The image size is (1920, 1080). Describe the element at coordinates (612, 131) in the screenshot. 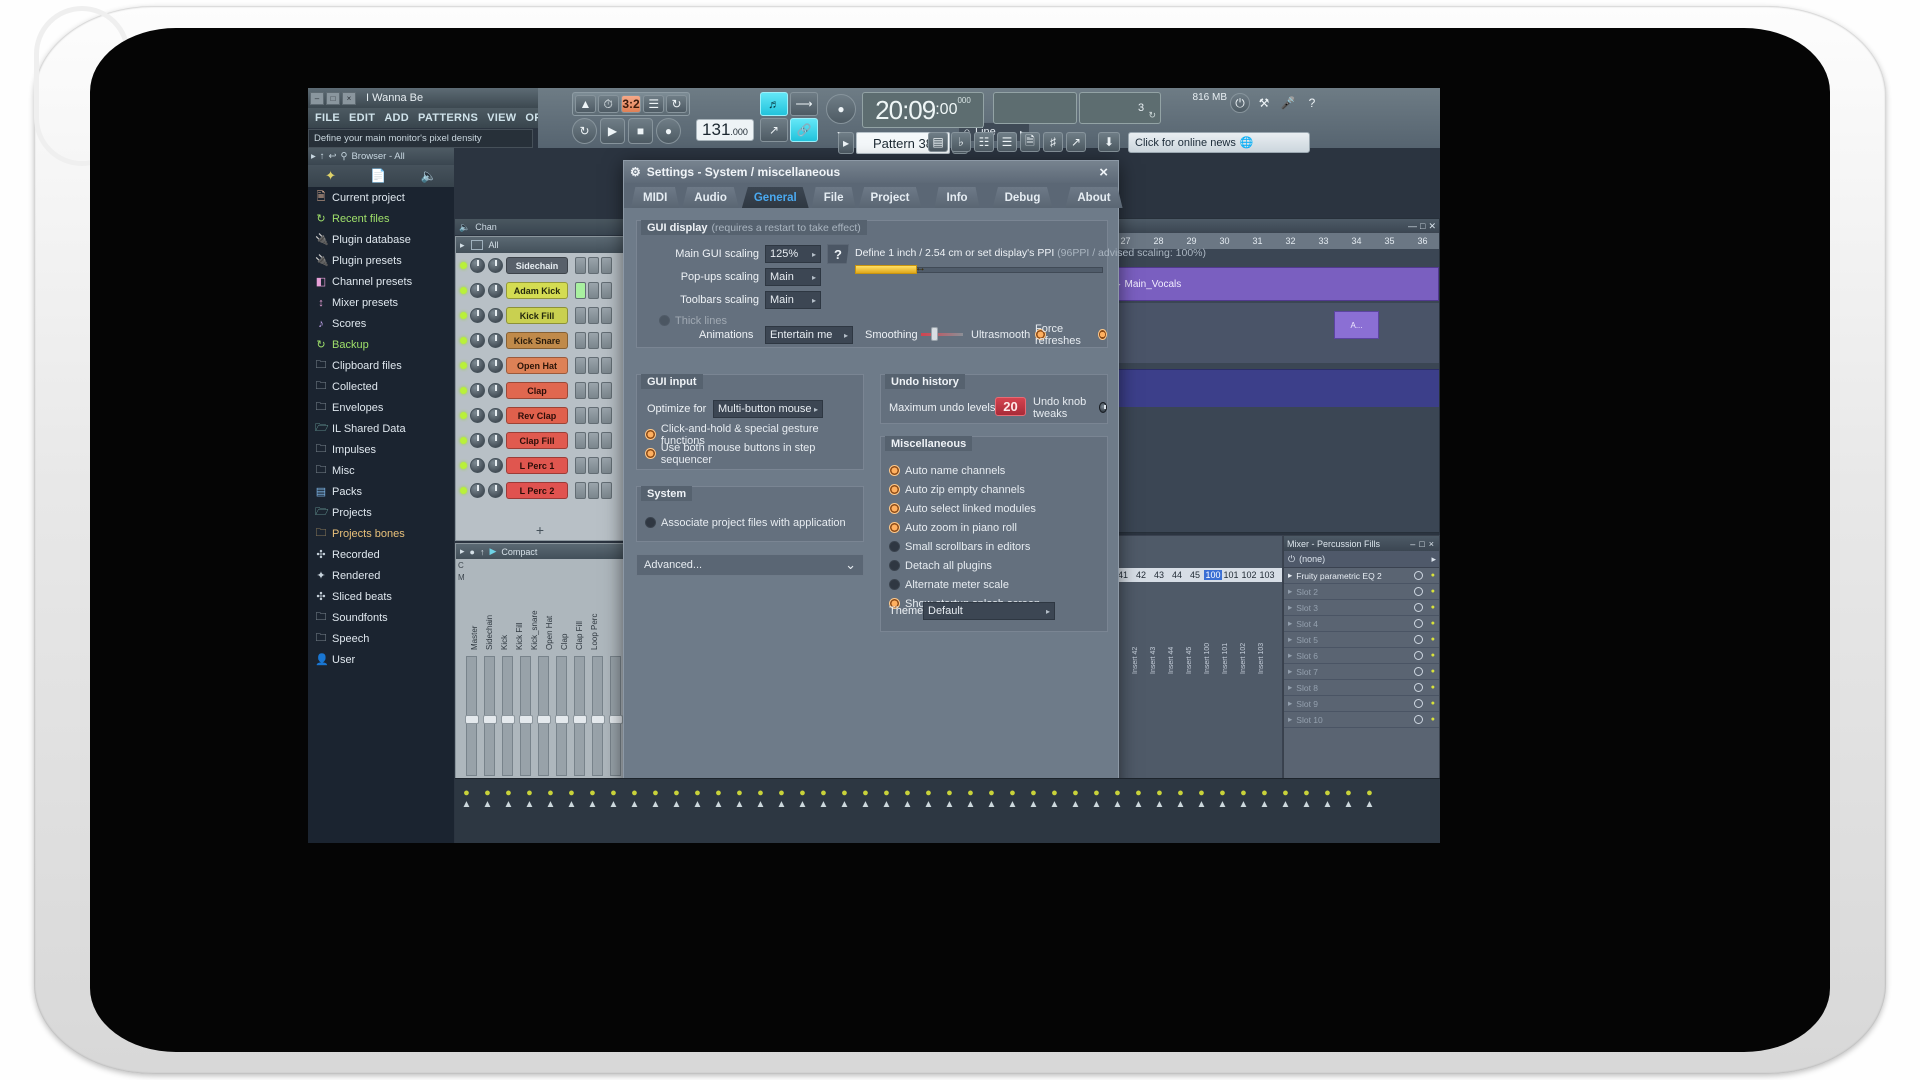

I see `play-button: ▶` at that location.